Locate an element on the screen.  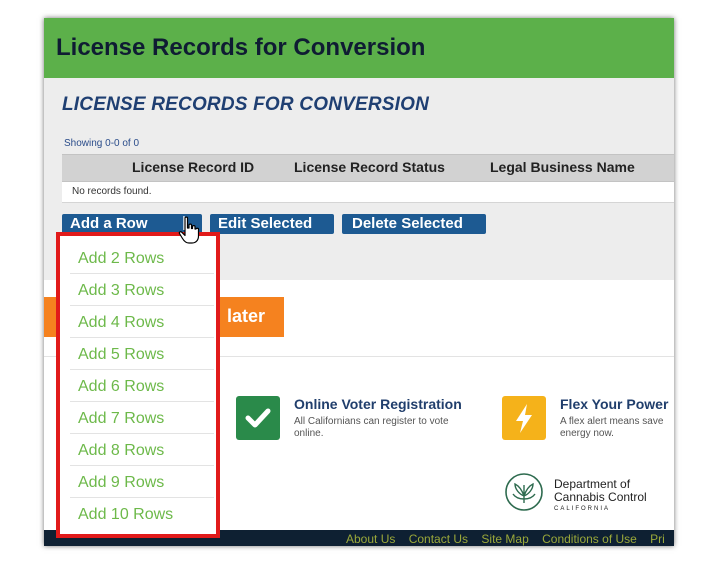
dropdown-item-add-8-rows: Add 8 Rows is located at coordinates (142, 450).